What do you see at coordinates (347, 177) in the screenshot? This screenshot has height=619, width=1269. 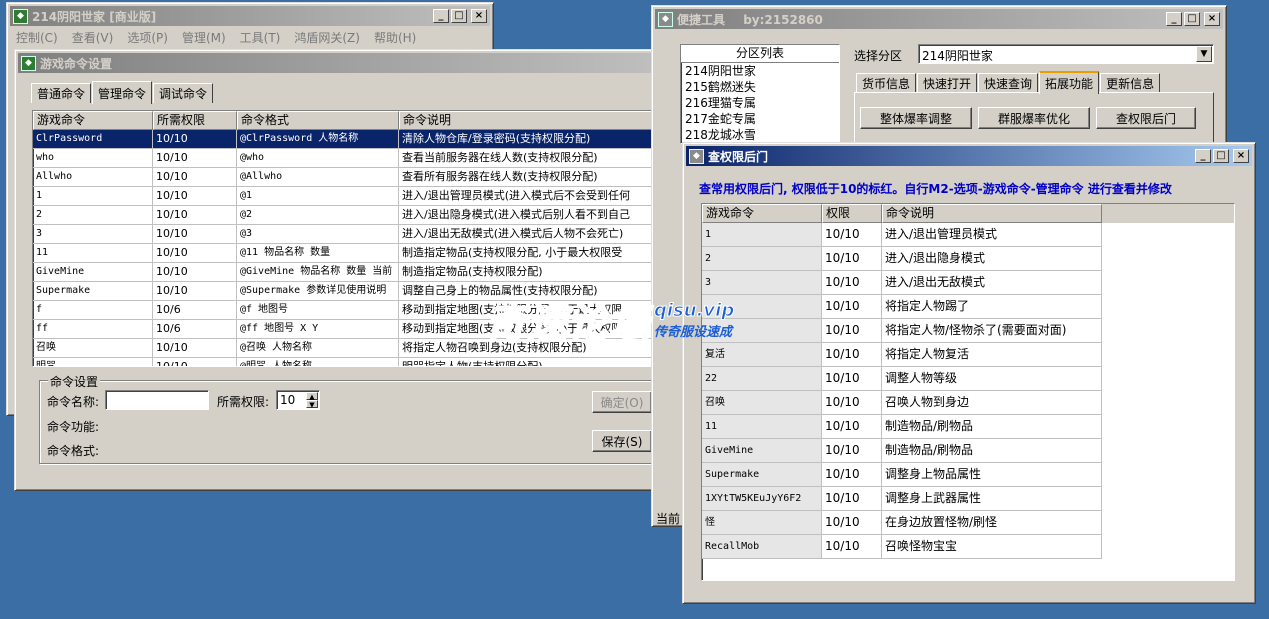 I see `table-row: Allwho 10/10 @Allwho 查看所有服务器在线人数(支持权限分配)` at bounding box center [347, 177].